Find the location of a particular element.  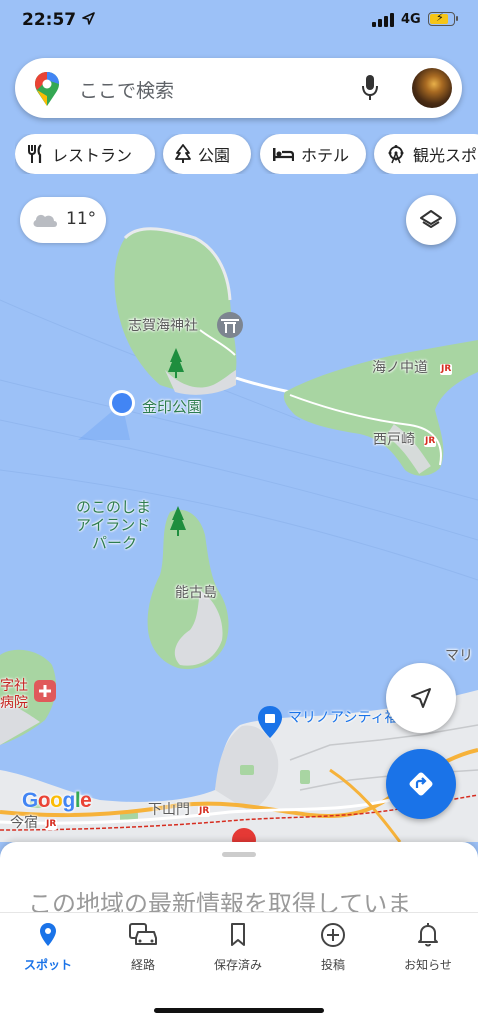

nav-commute: 経路 is located at coordinates (143, 947).